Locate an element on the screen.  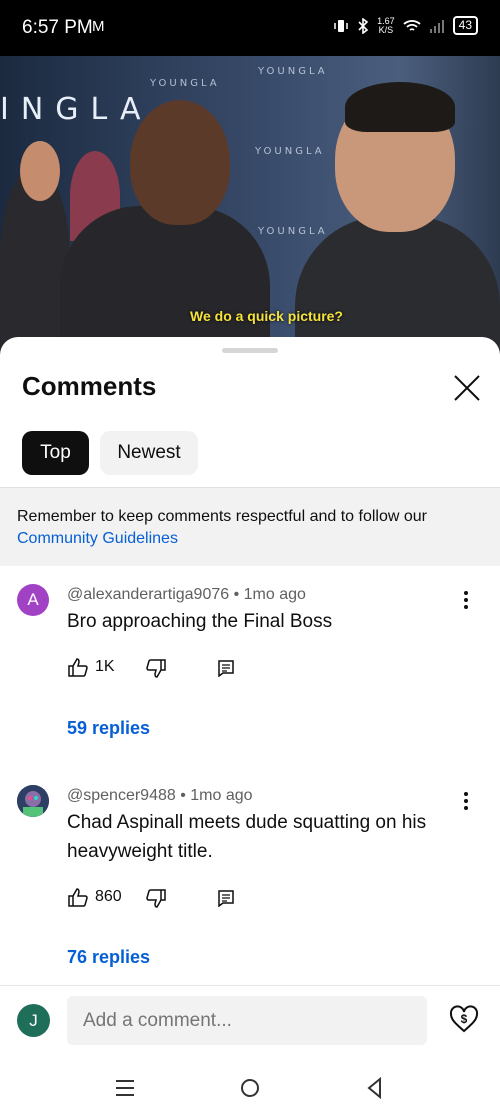
avatar-image is located at coordinates (33, 801).